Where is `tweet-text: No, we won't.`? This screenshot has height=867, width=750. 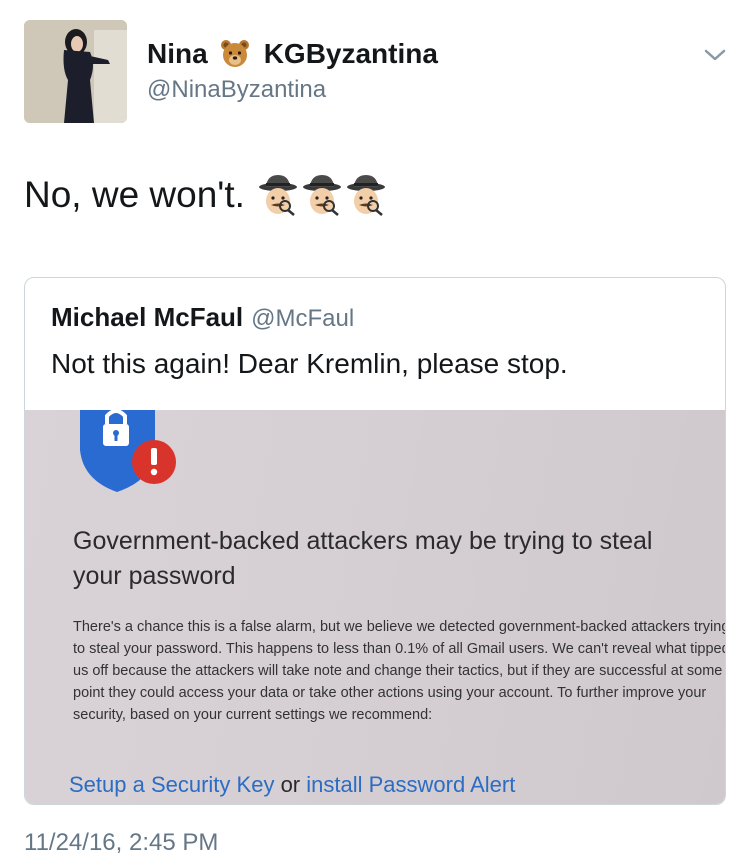
tweet-text: No, we won't. is located at coordinates (205, 195).